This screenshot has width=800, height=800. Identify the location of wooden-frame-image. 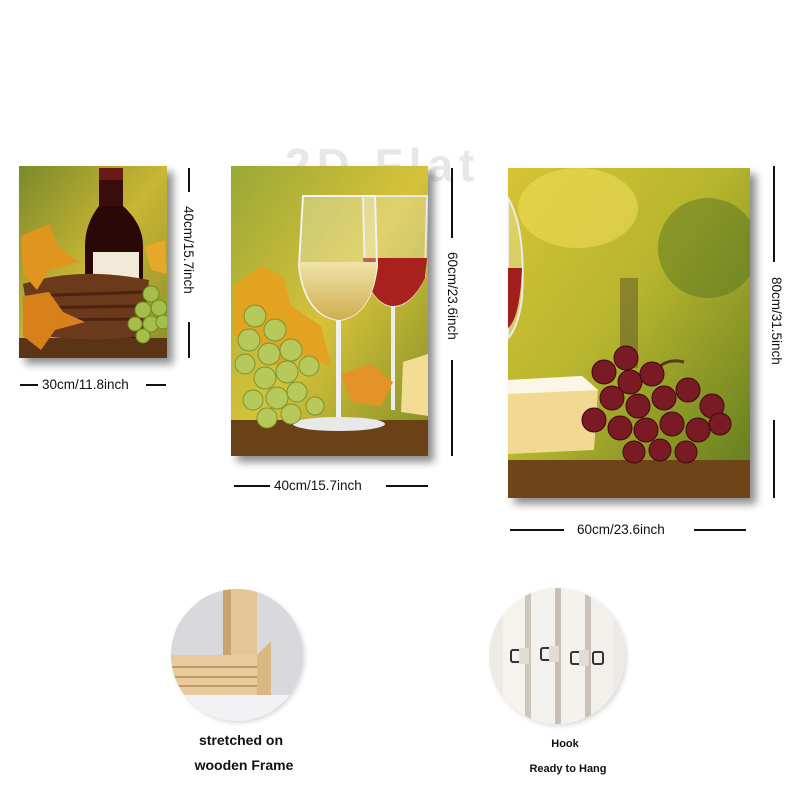
(237, 655).